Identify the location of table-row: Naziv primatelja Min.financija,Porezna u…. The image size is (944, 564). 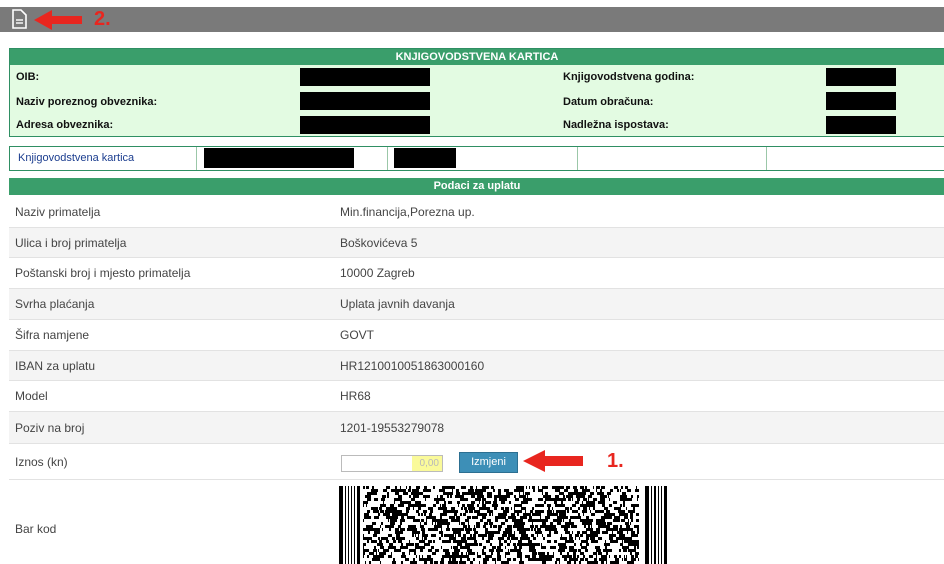
(476, 212).